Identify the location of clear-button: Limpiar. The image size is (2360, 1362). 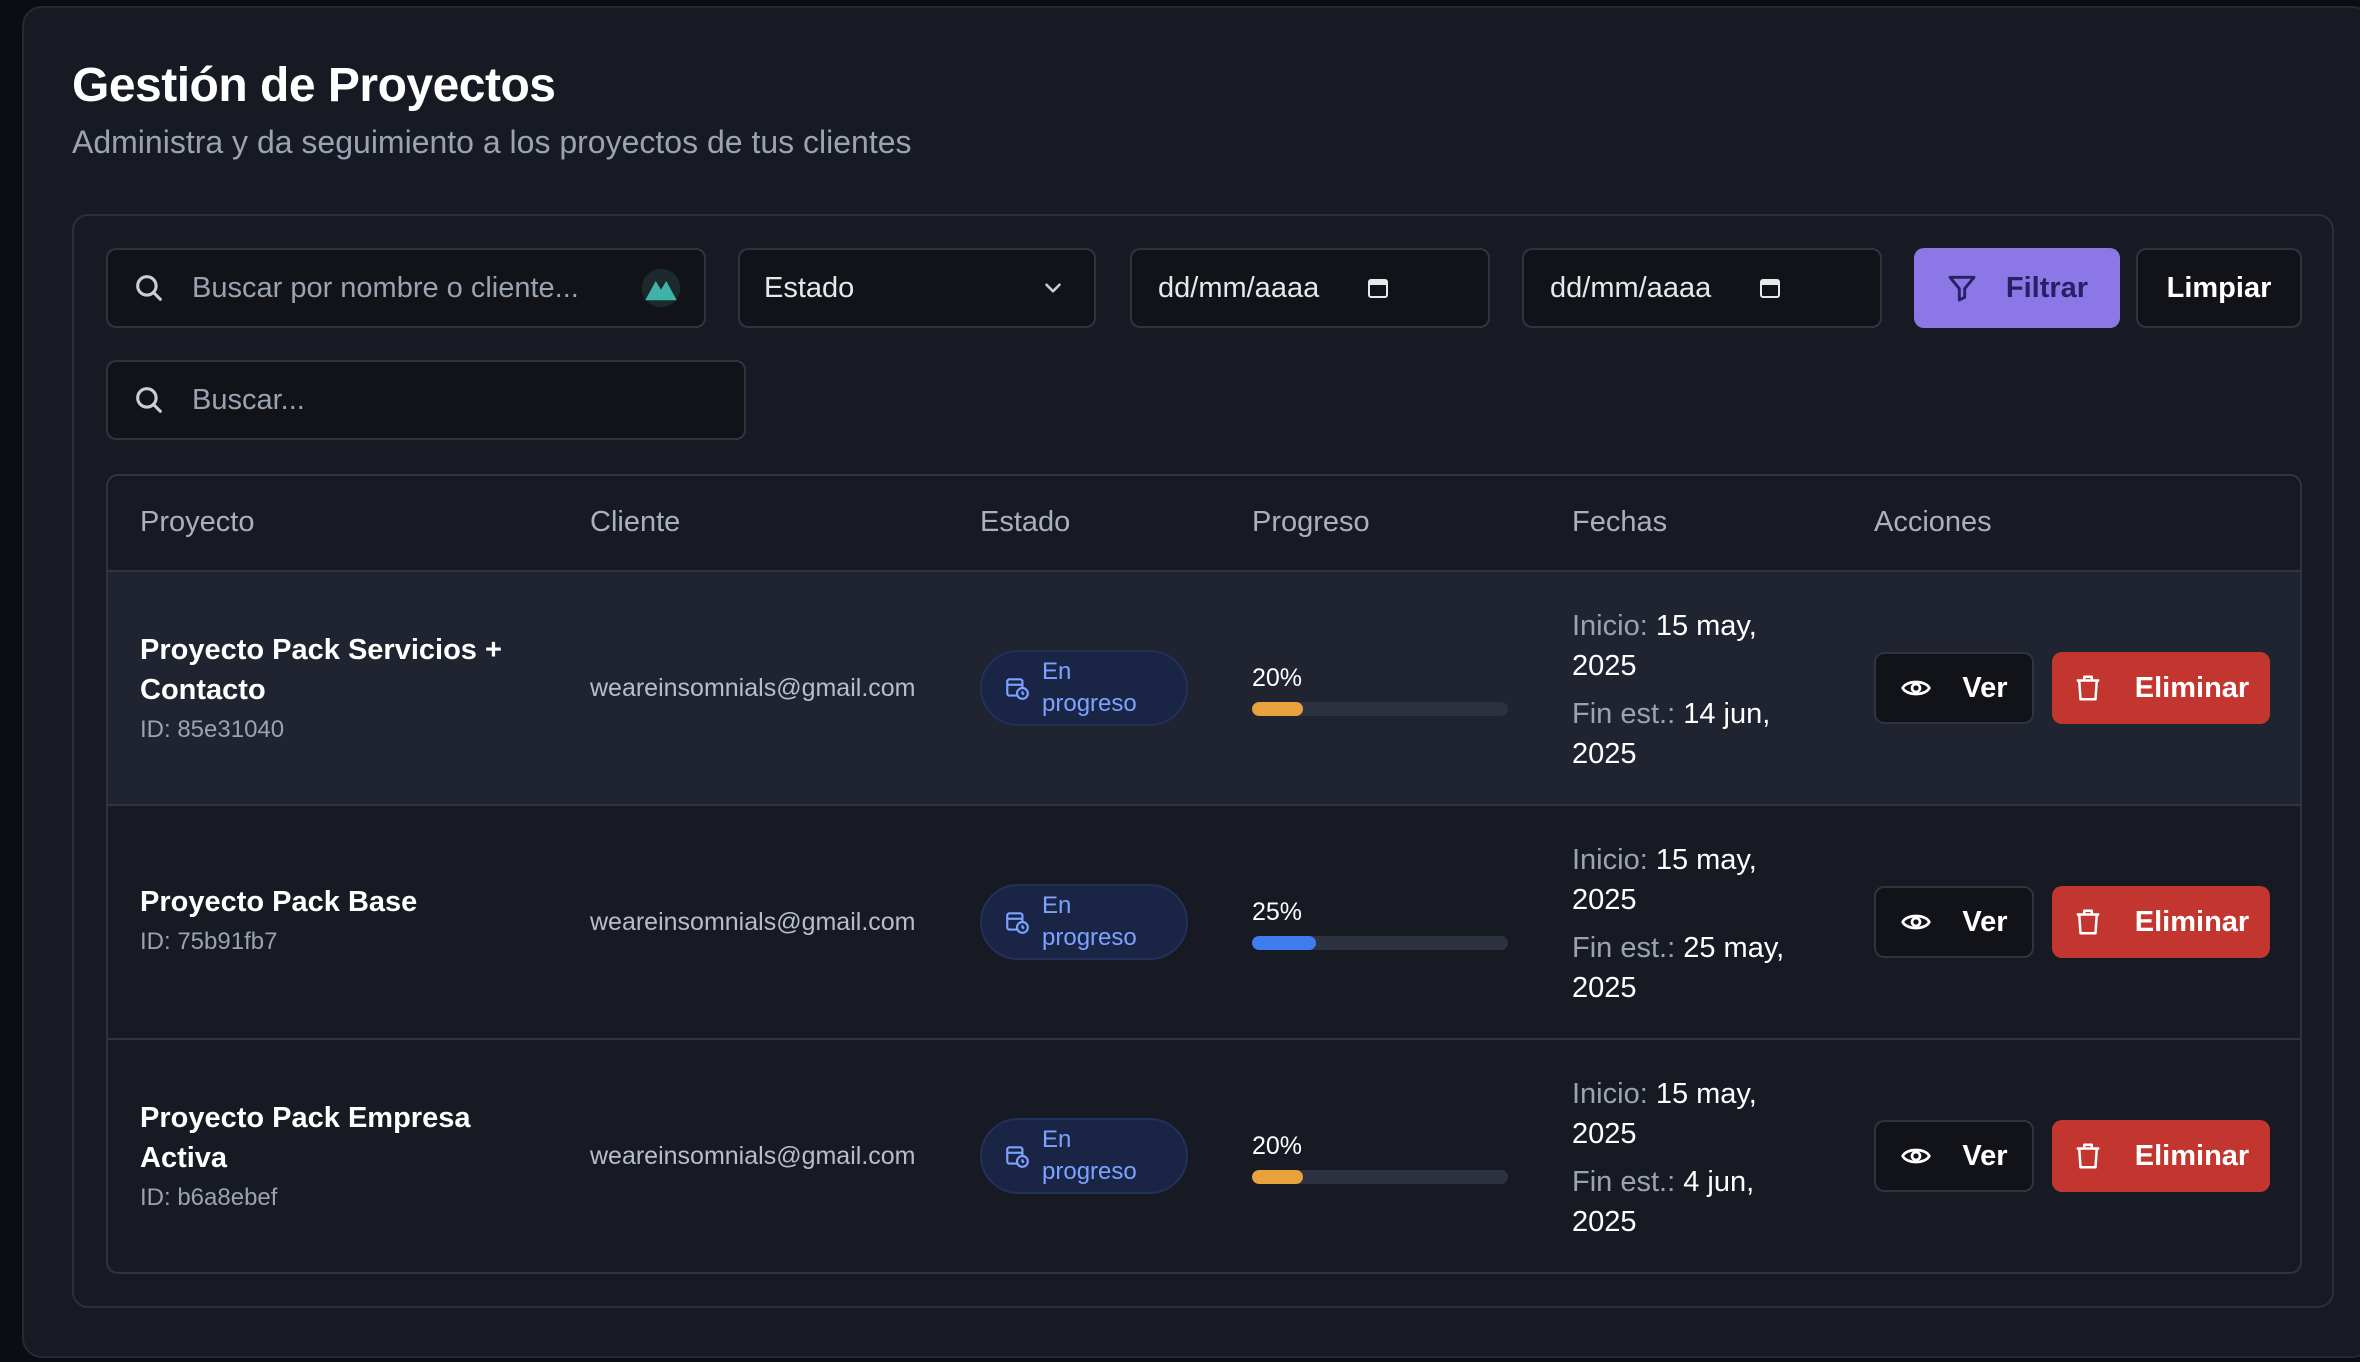
(2219, 288).